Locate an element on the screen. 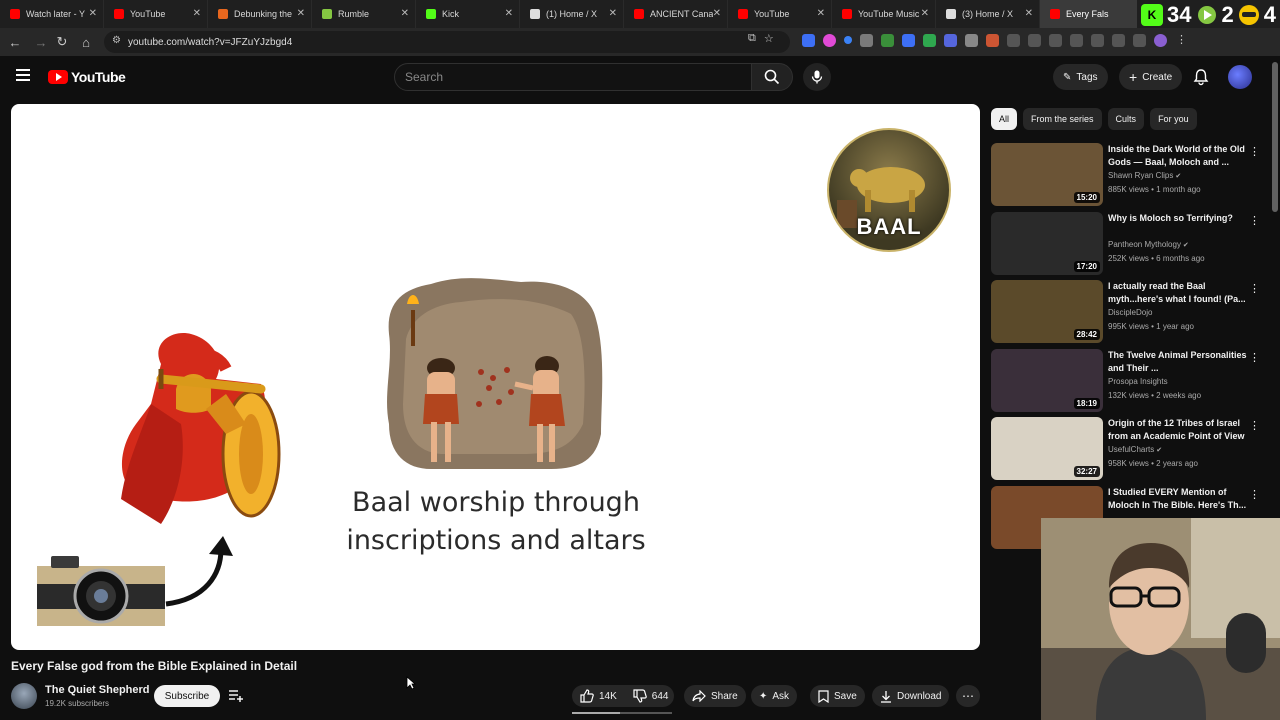  more-actions-icon: ⋯ is located at coordinates (968, 696).